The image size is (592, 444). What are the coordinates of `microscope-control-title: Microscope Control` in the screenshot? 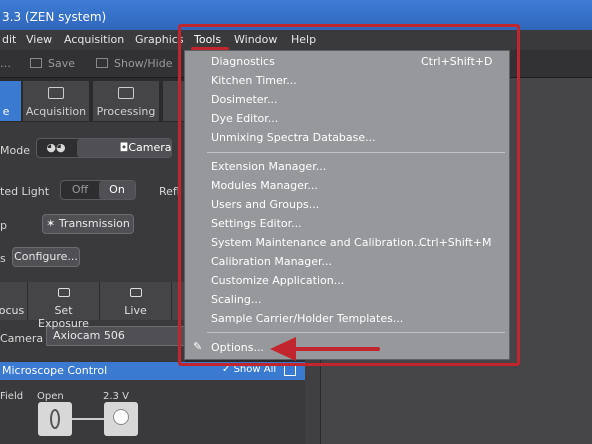 It's located at (55, 370).